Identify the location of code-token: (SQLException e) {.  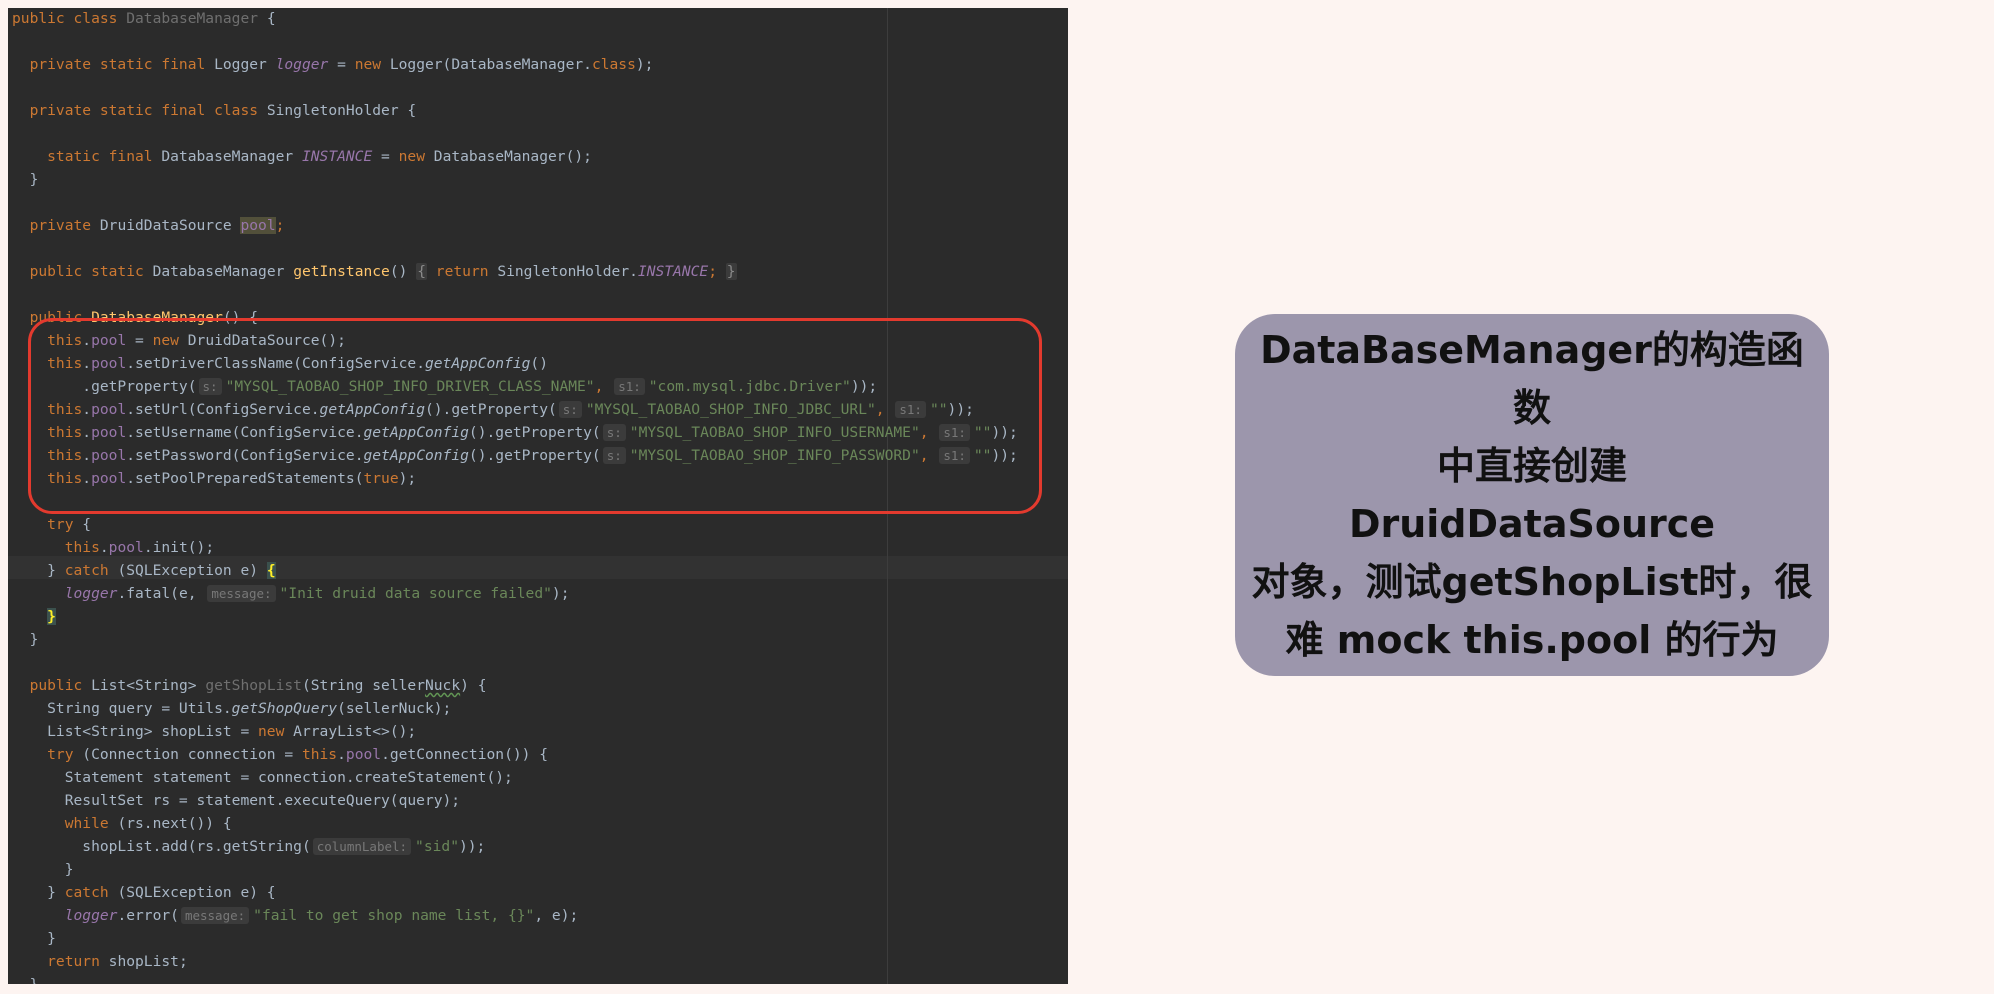
(196, 892).